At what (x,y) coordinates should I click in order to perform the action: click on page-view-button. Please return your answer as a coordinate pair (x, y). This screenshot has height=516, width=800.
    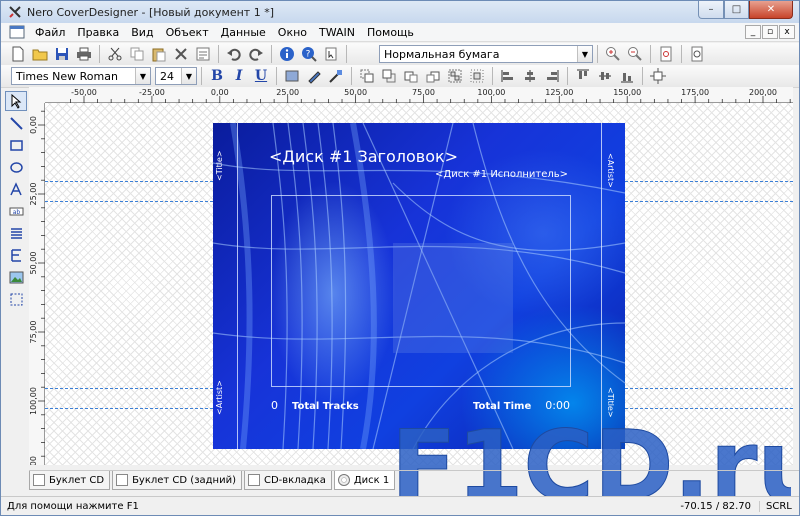
    Looking at the image, I should click on (666, 54).